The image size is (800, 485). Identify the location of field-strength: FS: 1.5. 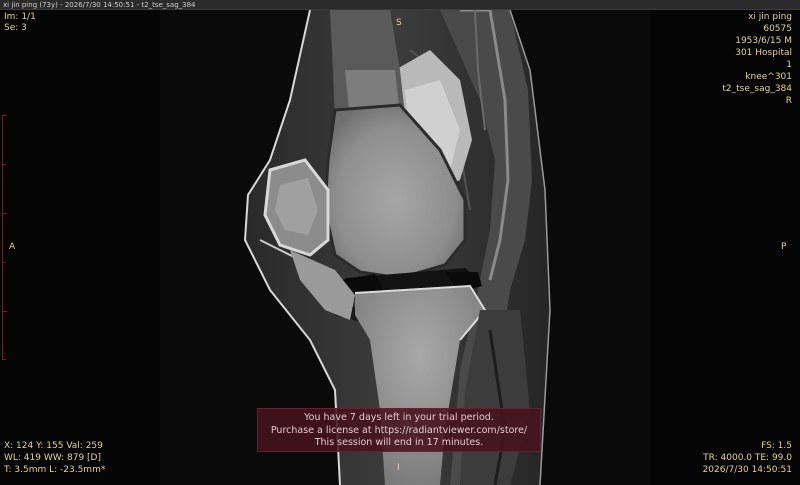
(776, 446).